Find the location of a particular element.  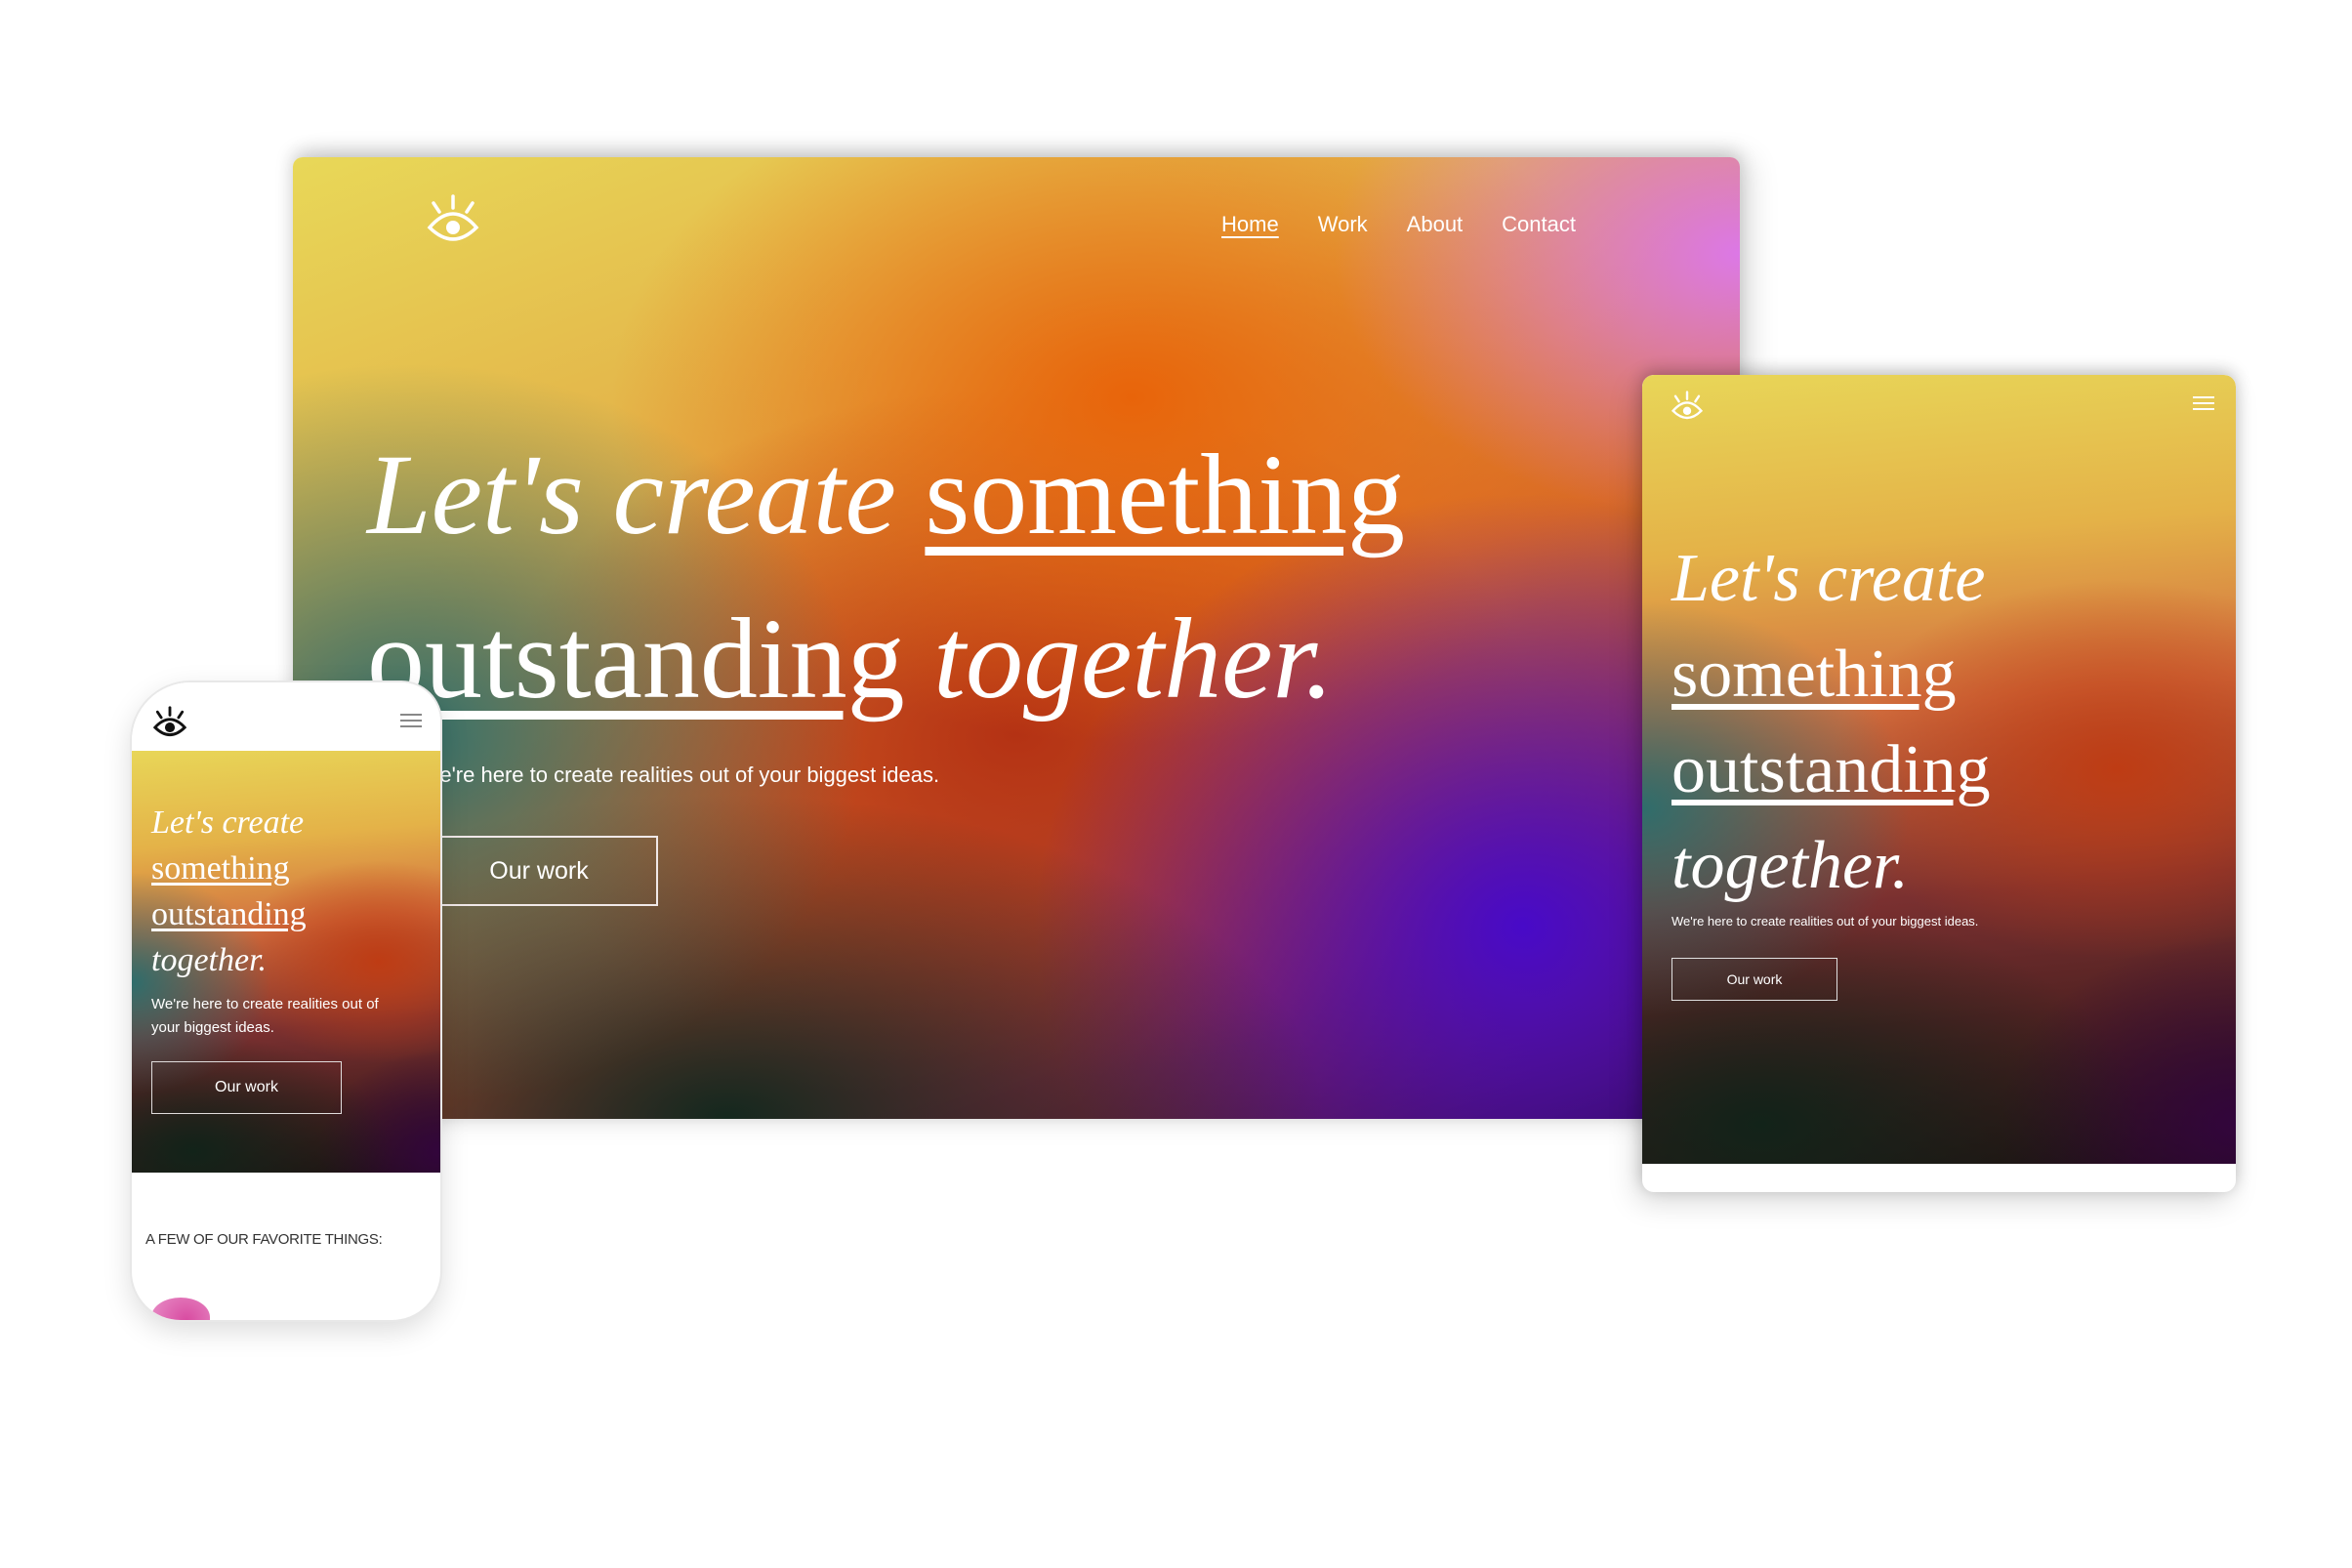

favorite-thing-thumbnail is located at coordinates (181, 1309).